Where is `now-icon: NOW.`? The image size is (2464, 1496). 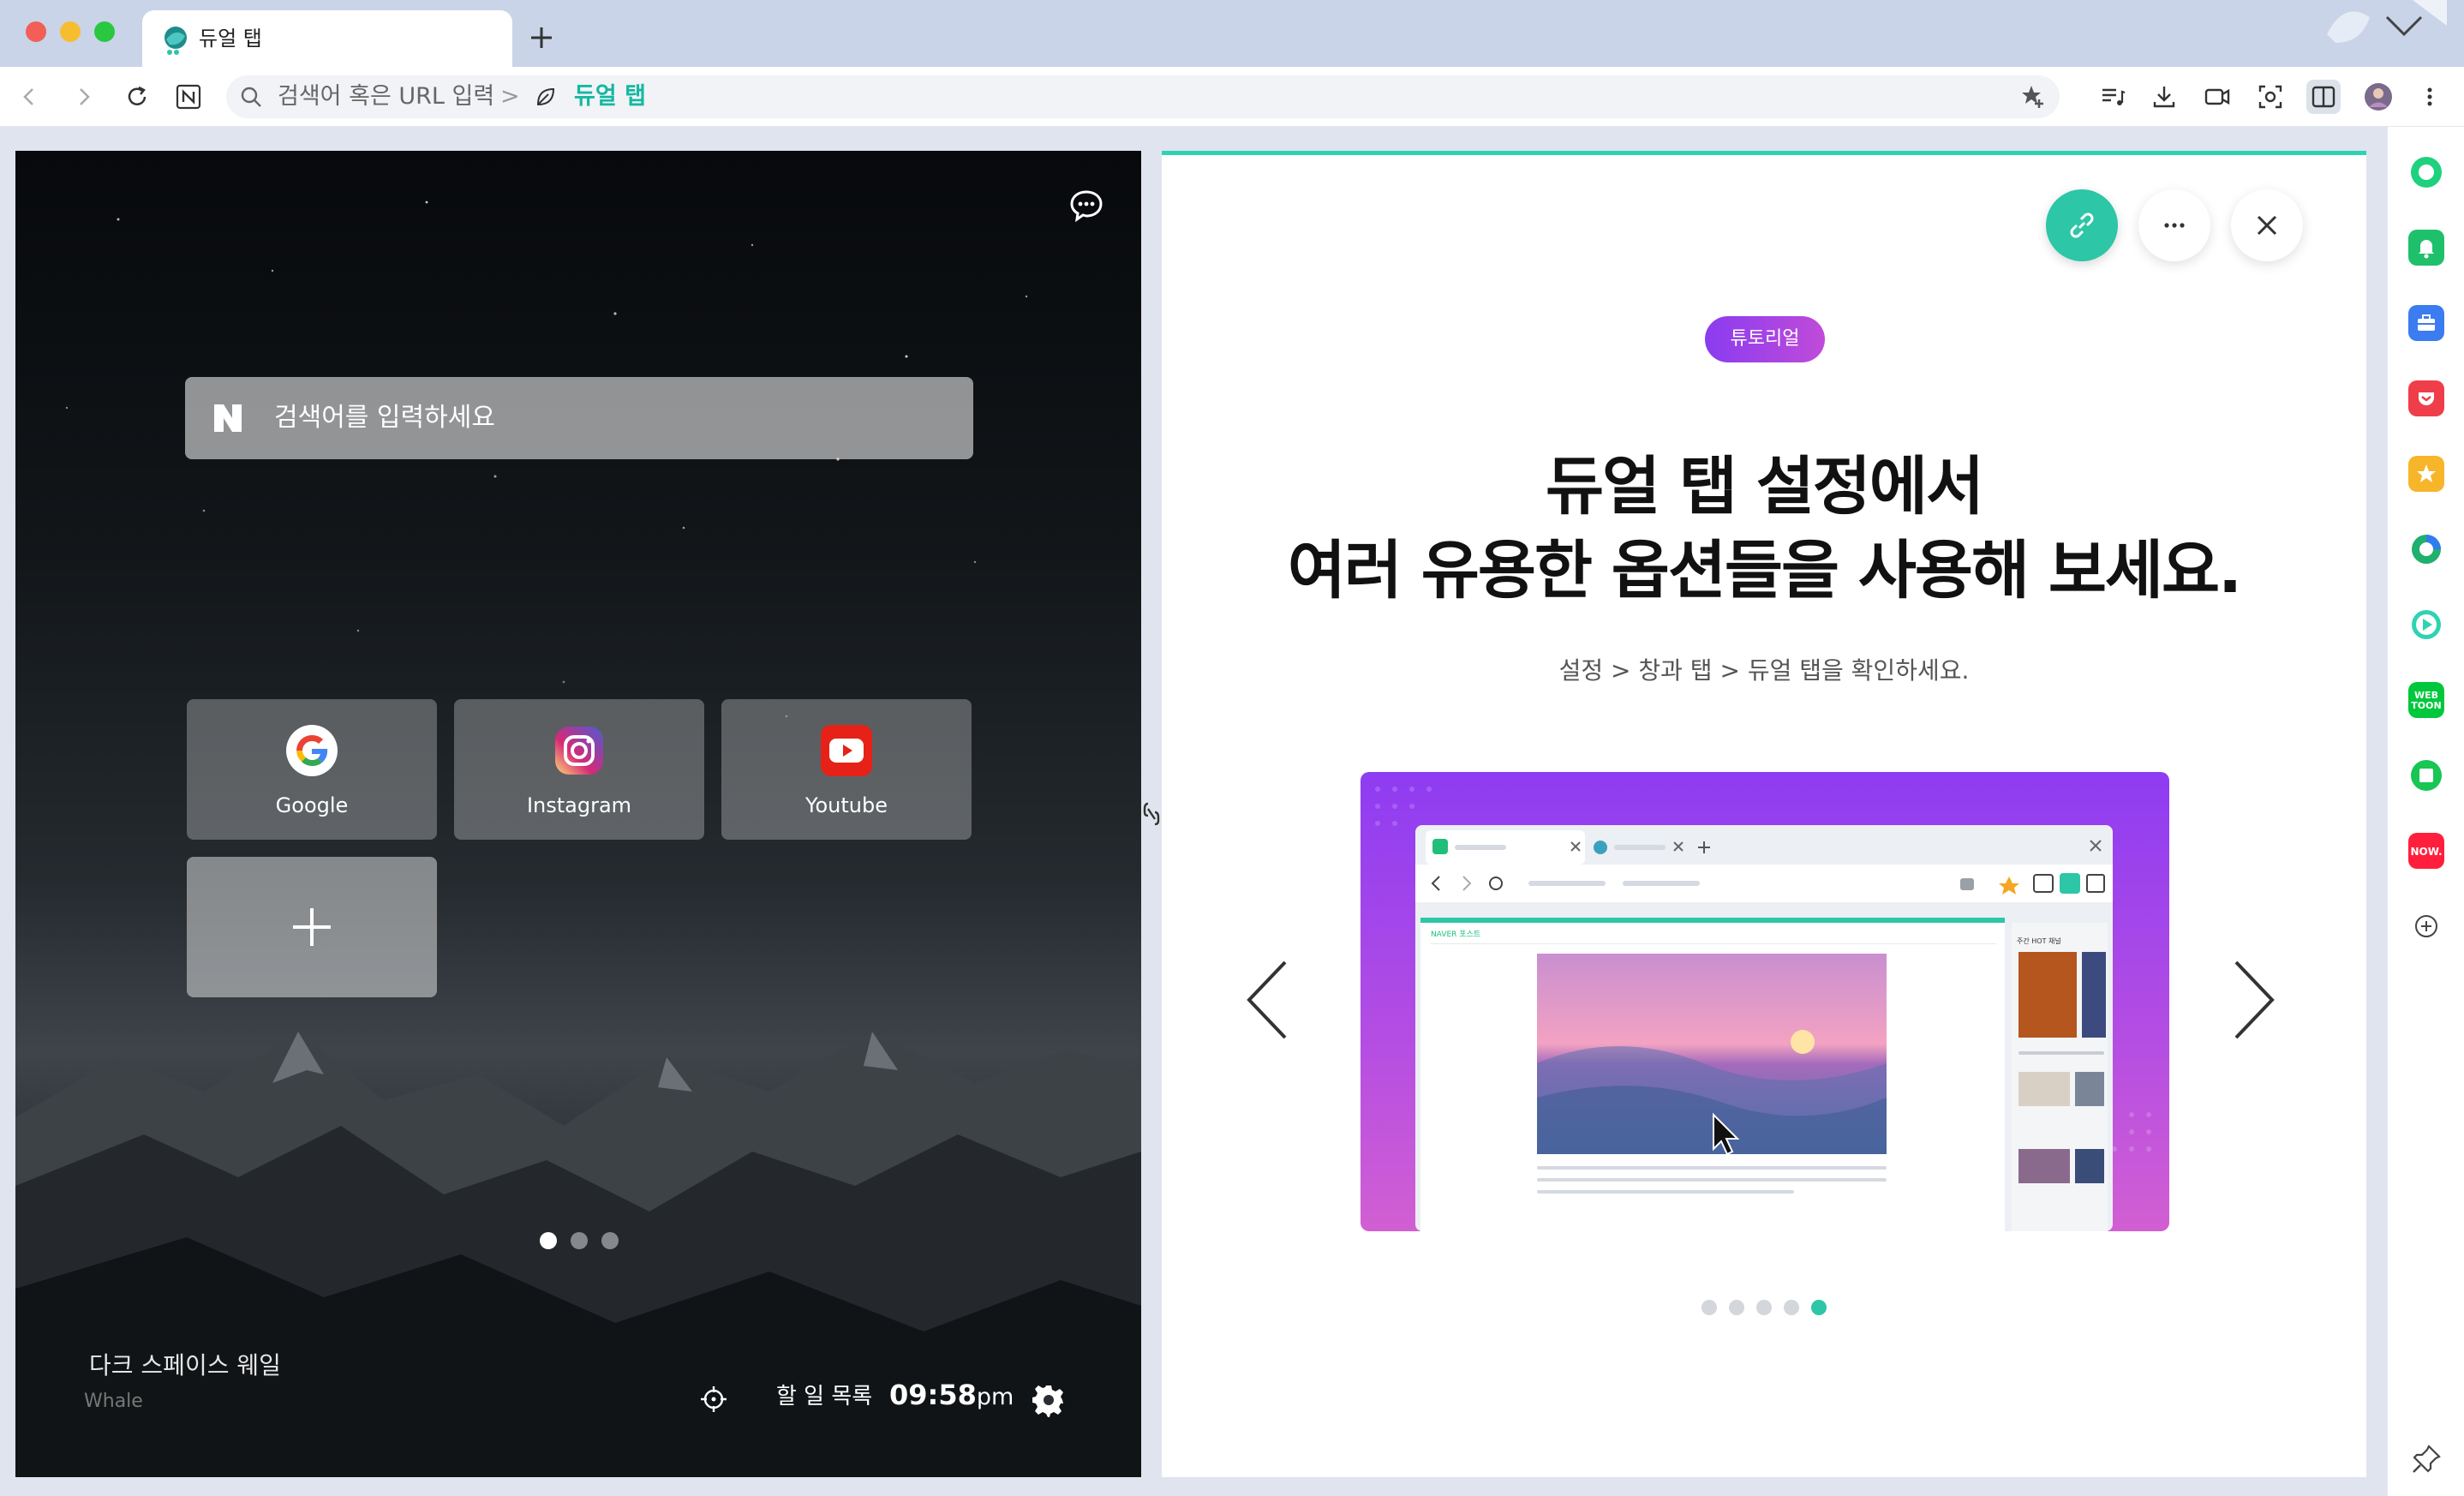
now-icon: NOW. is located at coordinates (2426, 852).